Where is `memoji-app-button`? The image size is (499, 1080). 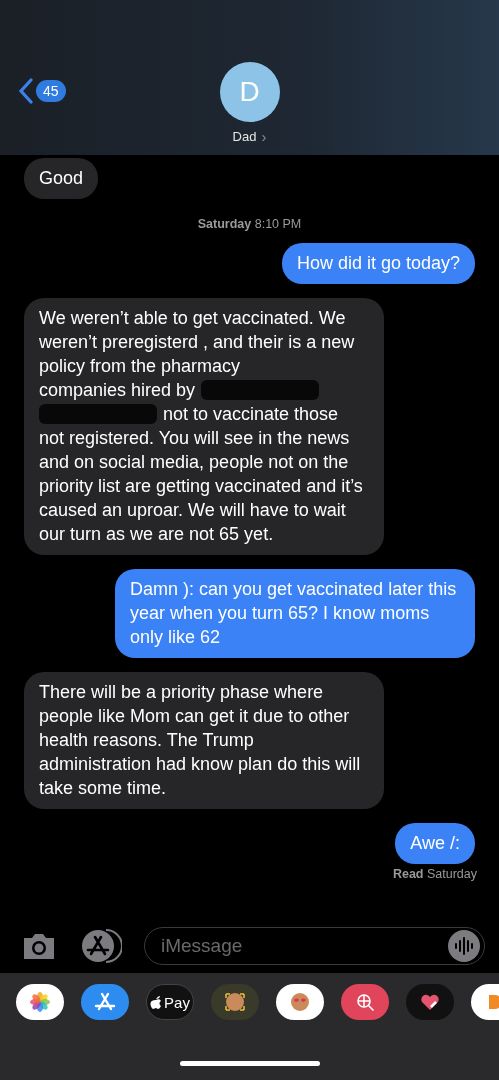
memoji-app-button is located at coordinates (235, 1002).